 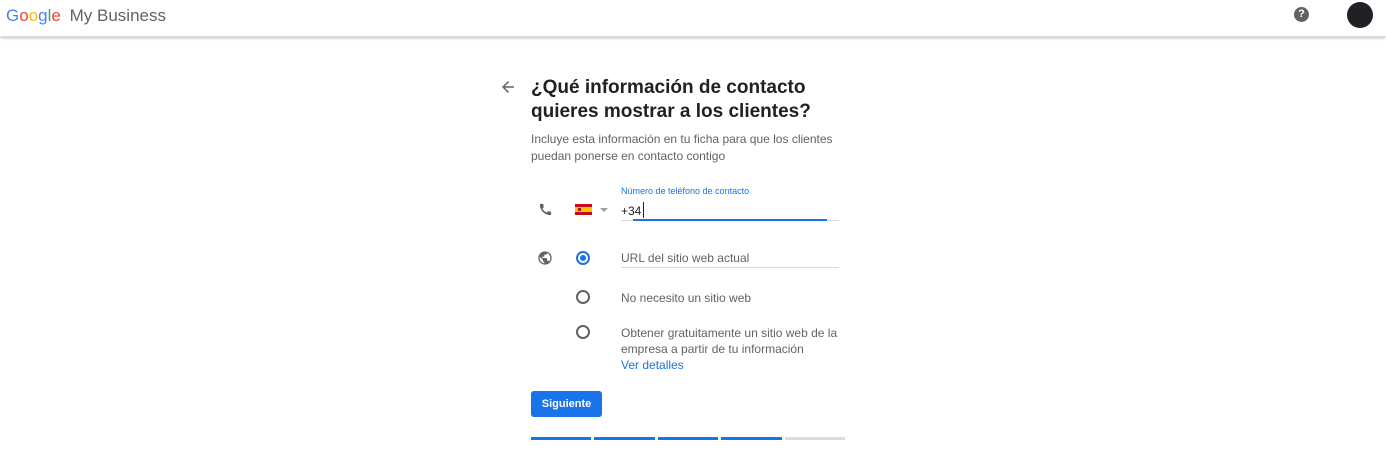 I want to click on google-my-business-logo: Google My Business, so click(x=86, y=16).